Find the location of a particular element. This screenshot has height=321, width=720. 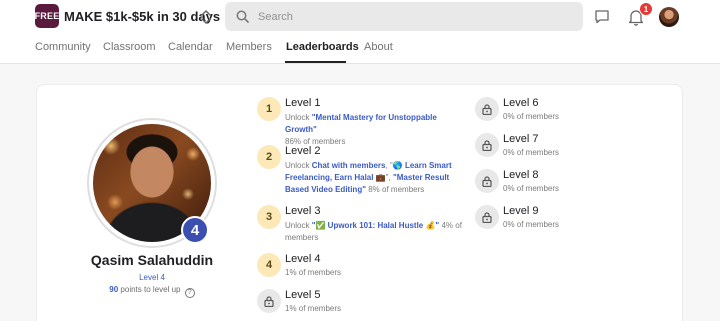

level-number-circle: 3 is located at coordinates (269, 217).